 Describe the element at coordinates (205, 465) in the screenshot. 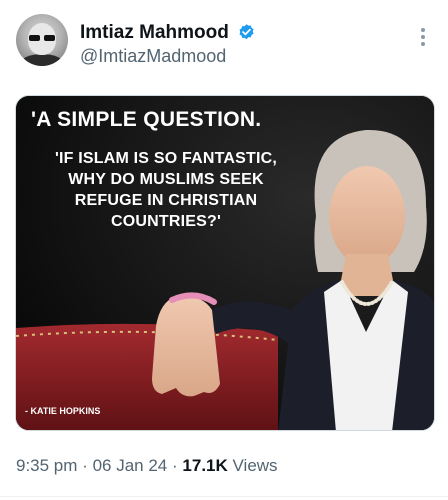

I see `views-count: 17.1K` at that location.